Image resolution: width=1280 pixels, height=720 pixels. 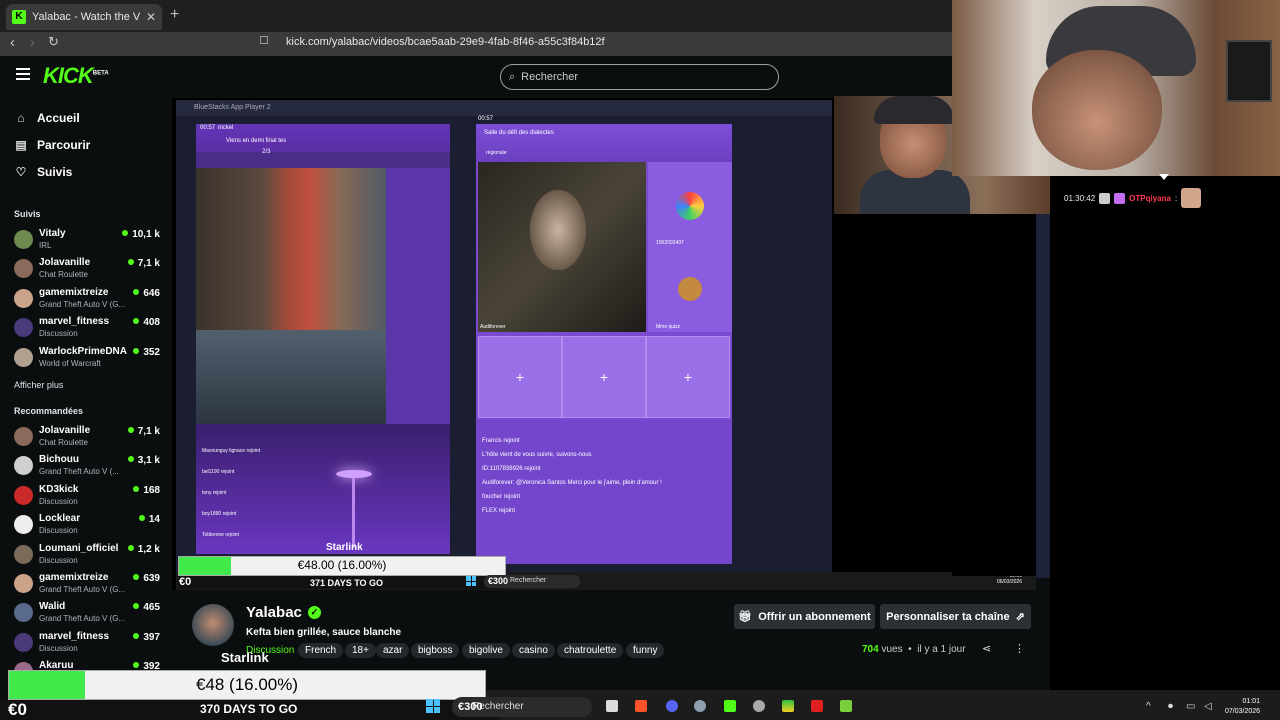 What do you see at coordinates (700, 706) in the screenshot?
I see `settings-icon` at bounding box center [700, 706].